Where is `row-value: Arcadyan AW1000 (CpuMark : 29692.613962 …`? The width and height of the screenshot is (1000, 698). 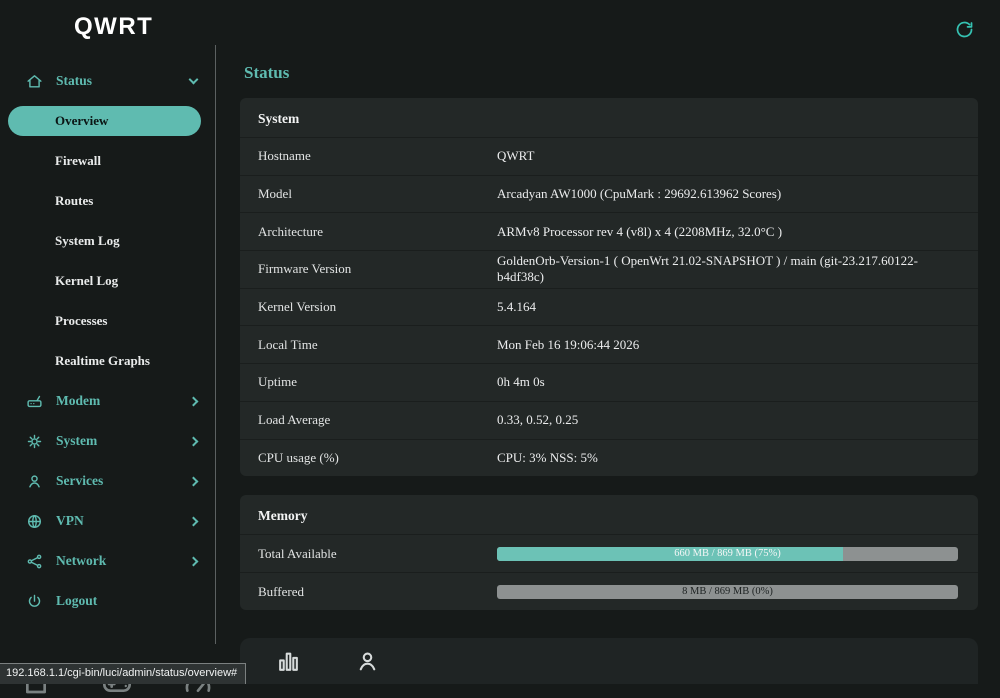 row-value: Arcadyan AW1000 (CpuMark : 29692.613962 … is located at coordinates (639, 194).